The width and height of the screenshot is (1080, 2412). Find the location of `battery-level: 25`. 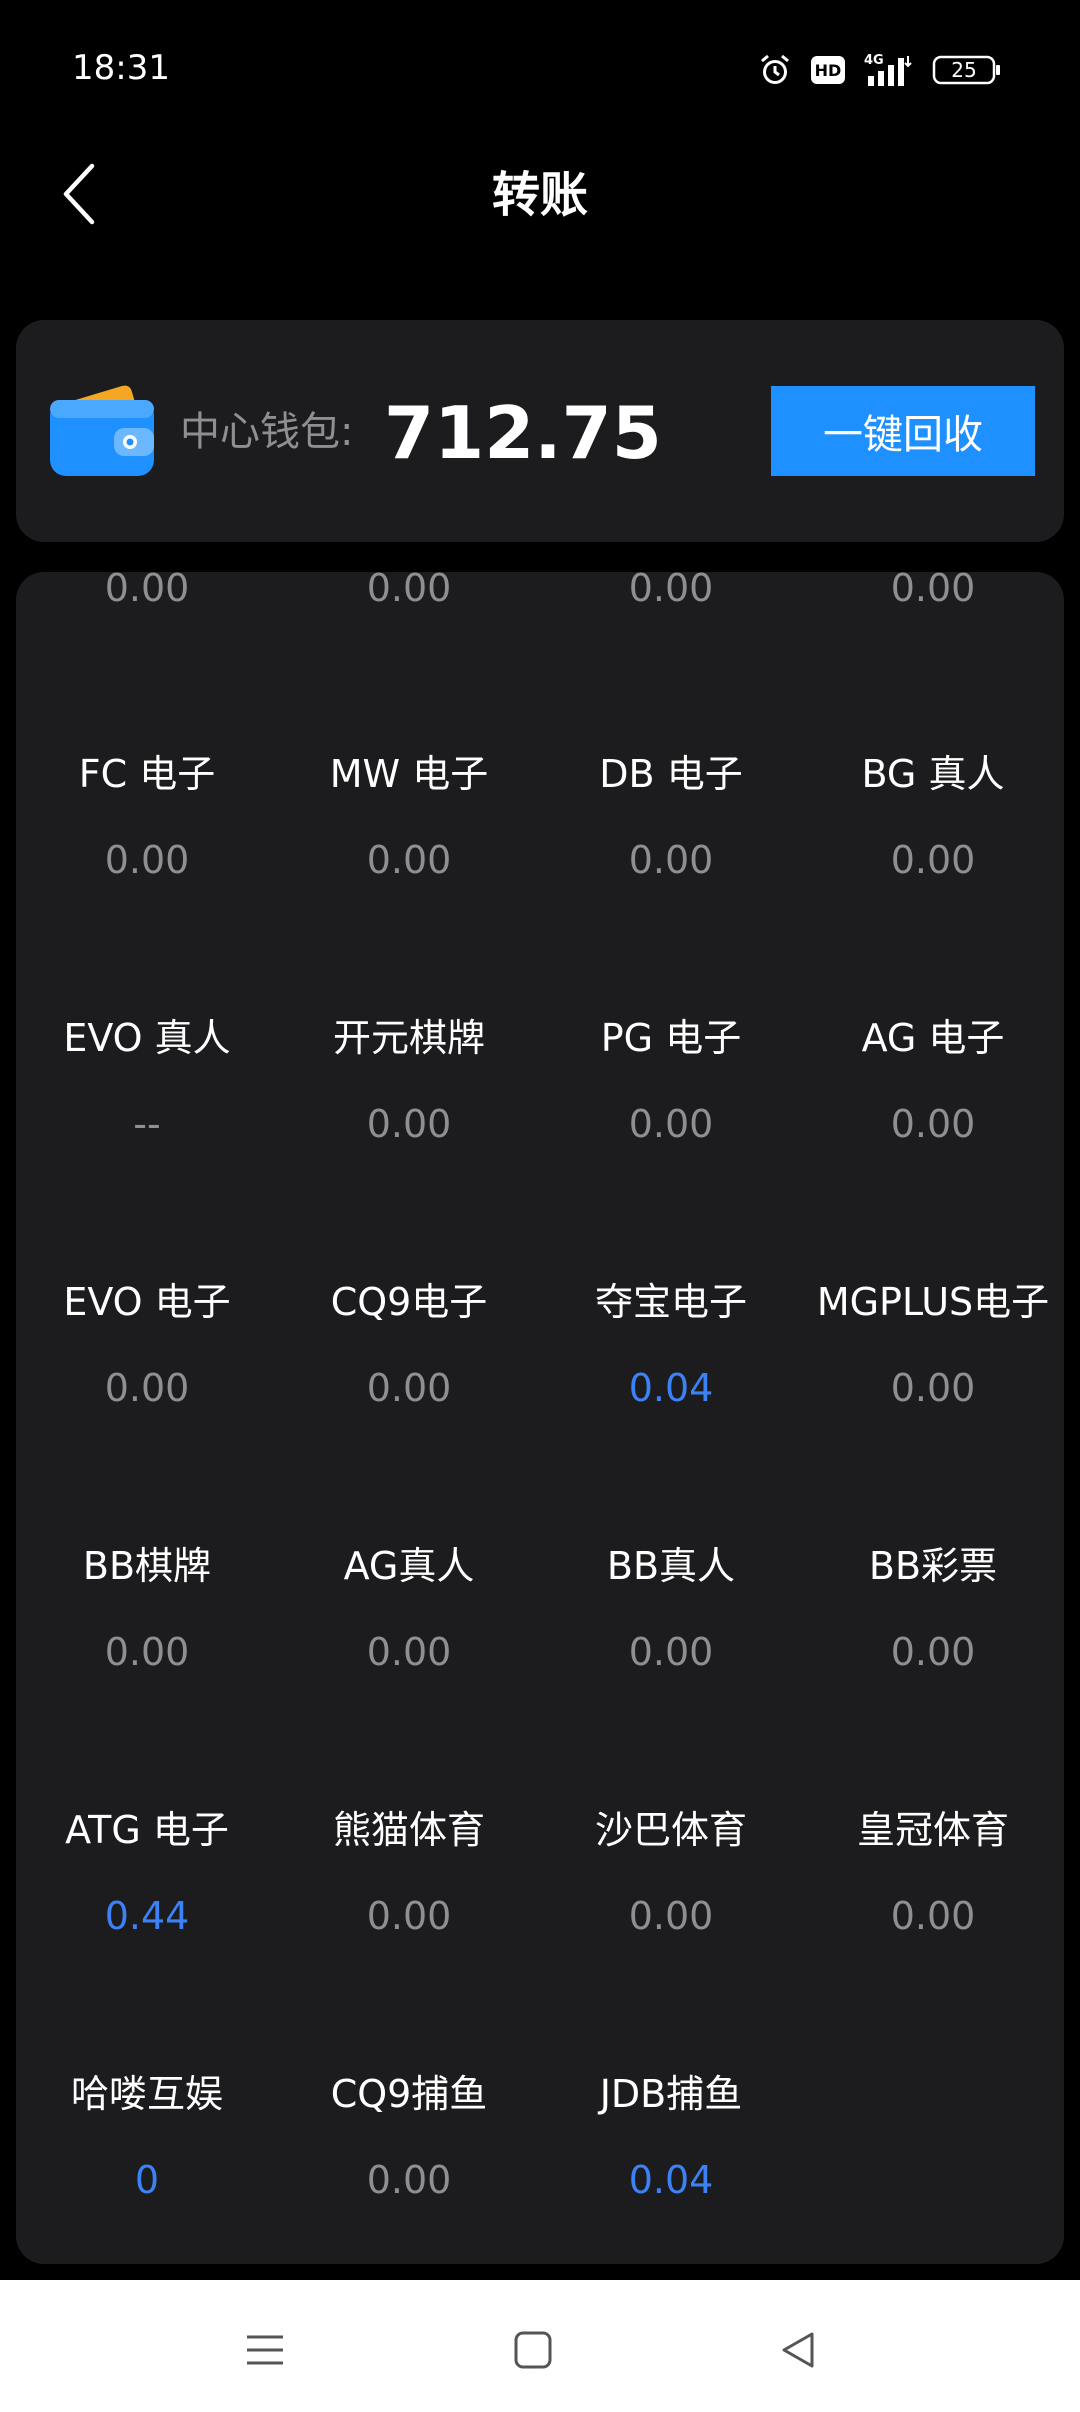

battery-level: 25 is located at coordinates (963, 70).